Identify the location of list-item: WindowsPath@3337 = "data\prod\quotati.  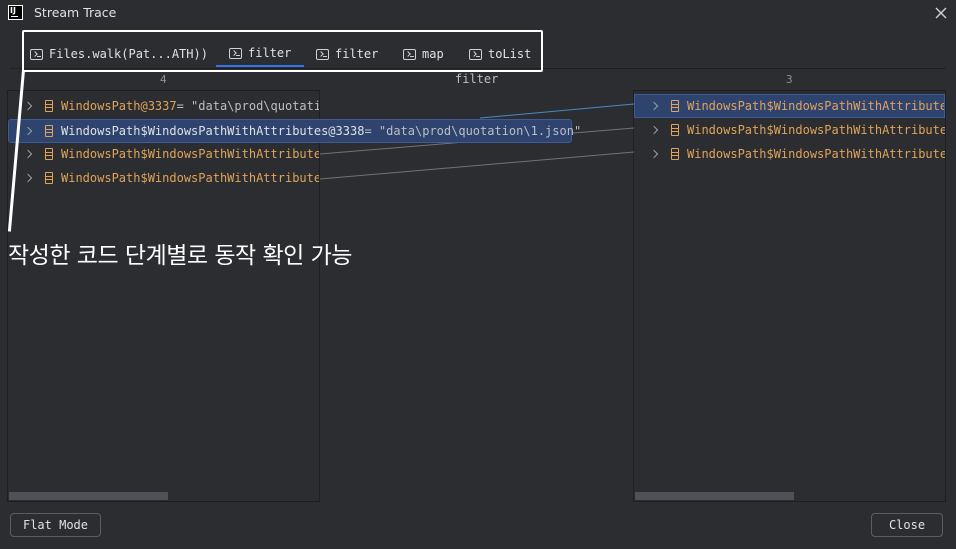
(163, 106).